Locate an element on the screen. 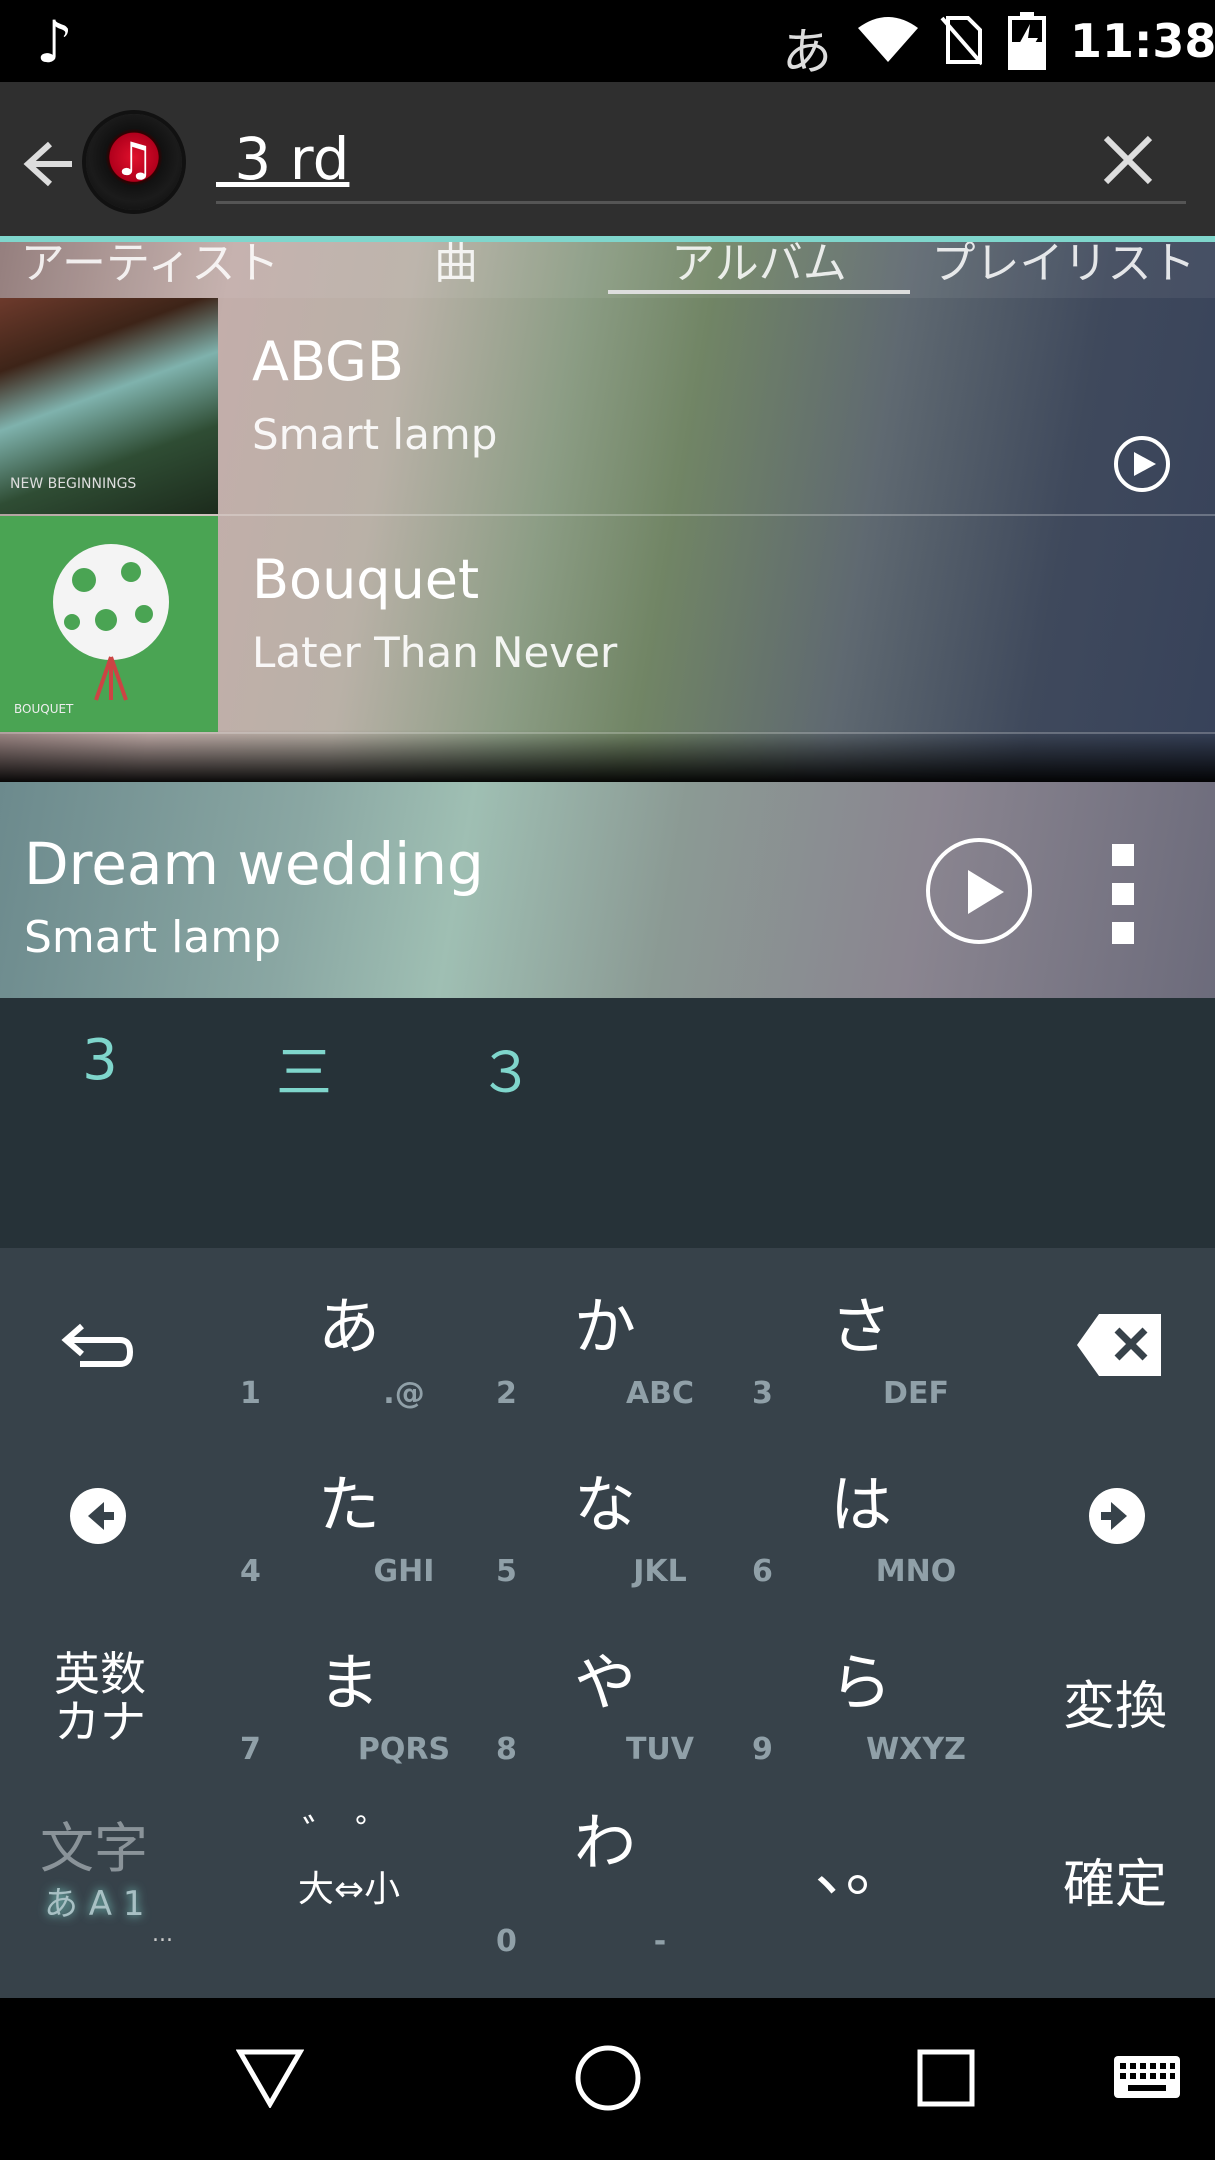 Image resolution: width=1215 pixels, height=2160 pixels. music-app-logo-icon: ♫ is located at coordinates (134, 162).